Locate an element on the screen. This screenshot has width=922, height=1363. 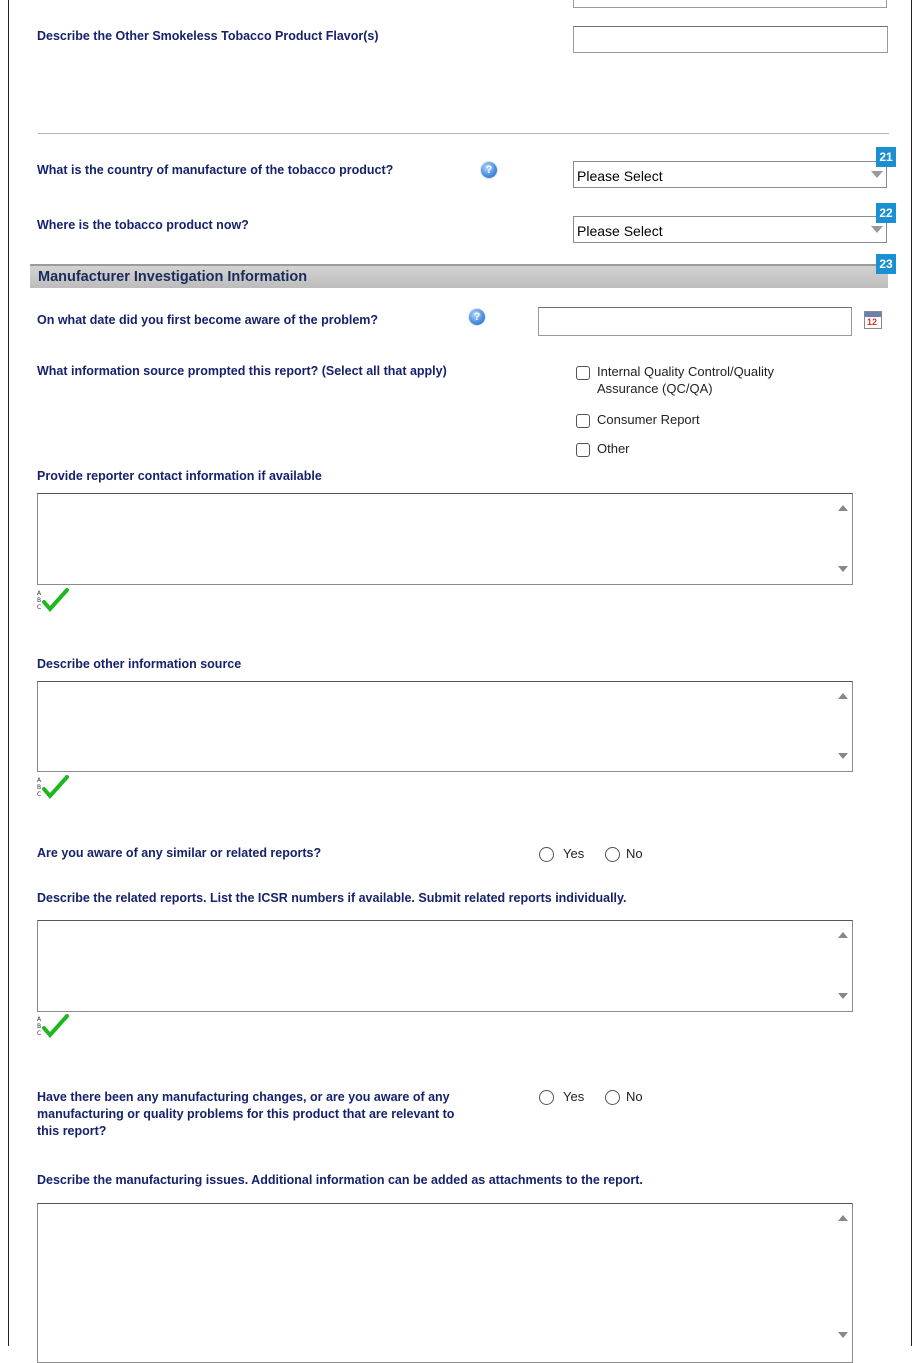
checkbox-other is located at coordinates (583, 450).